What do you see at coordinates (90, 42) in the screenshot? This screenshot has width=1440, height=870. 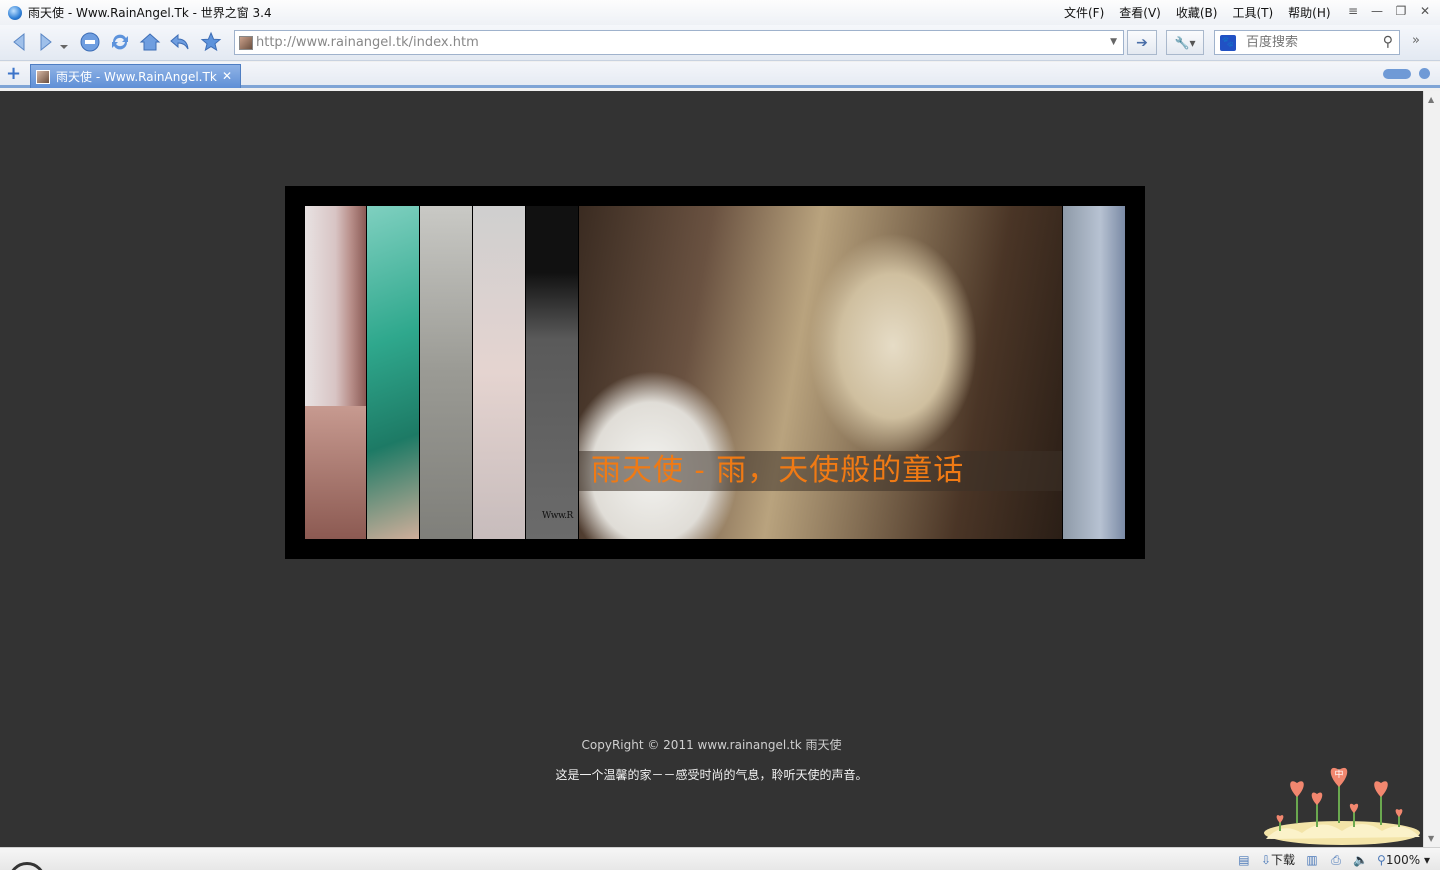 I see `stop-icon` at bounding box center [90, 42].